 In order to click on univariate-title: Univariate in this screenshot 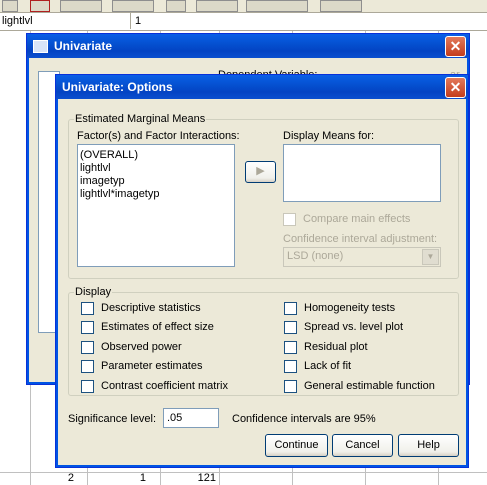, I will do `click(83, 46)`.